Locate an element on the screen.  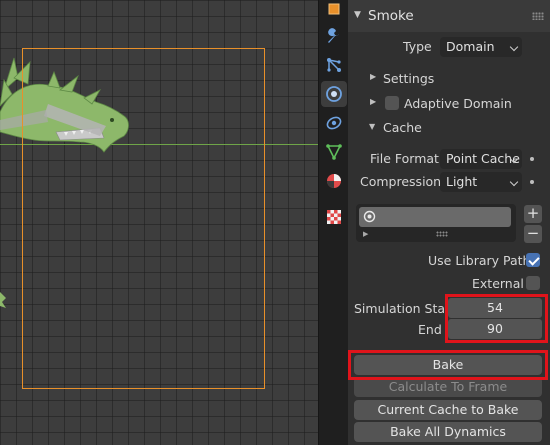
use-library-path-checkbox is located at coordinates (533, 260).